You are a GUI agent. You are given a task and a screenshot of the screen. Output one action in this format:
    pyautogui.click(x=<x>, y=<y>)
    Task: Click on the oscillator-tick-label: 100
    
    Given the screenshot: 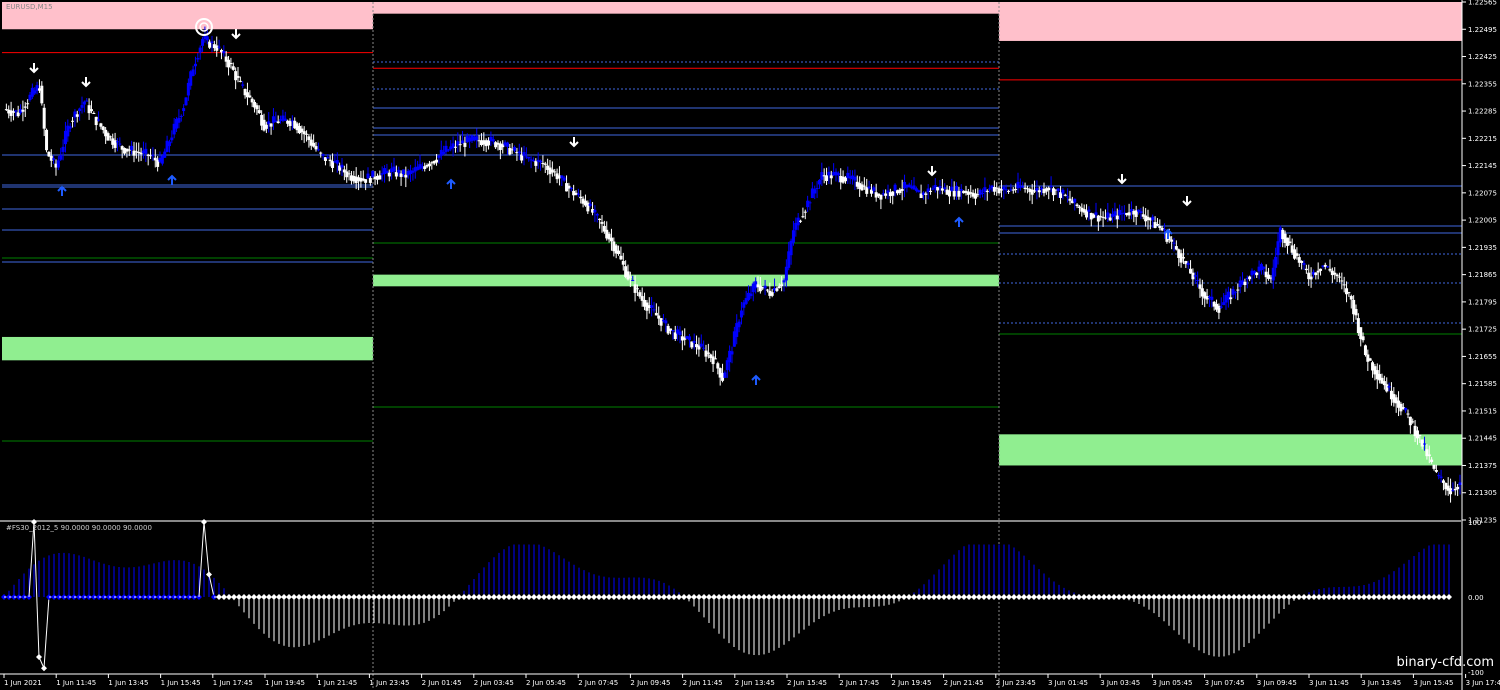 What is the action you would take?
    pyautogui.click(x=1474, y=523)
    